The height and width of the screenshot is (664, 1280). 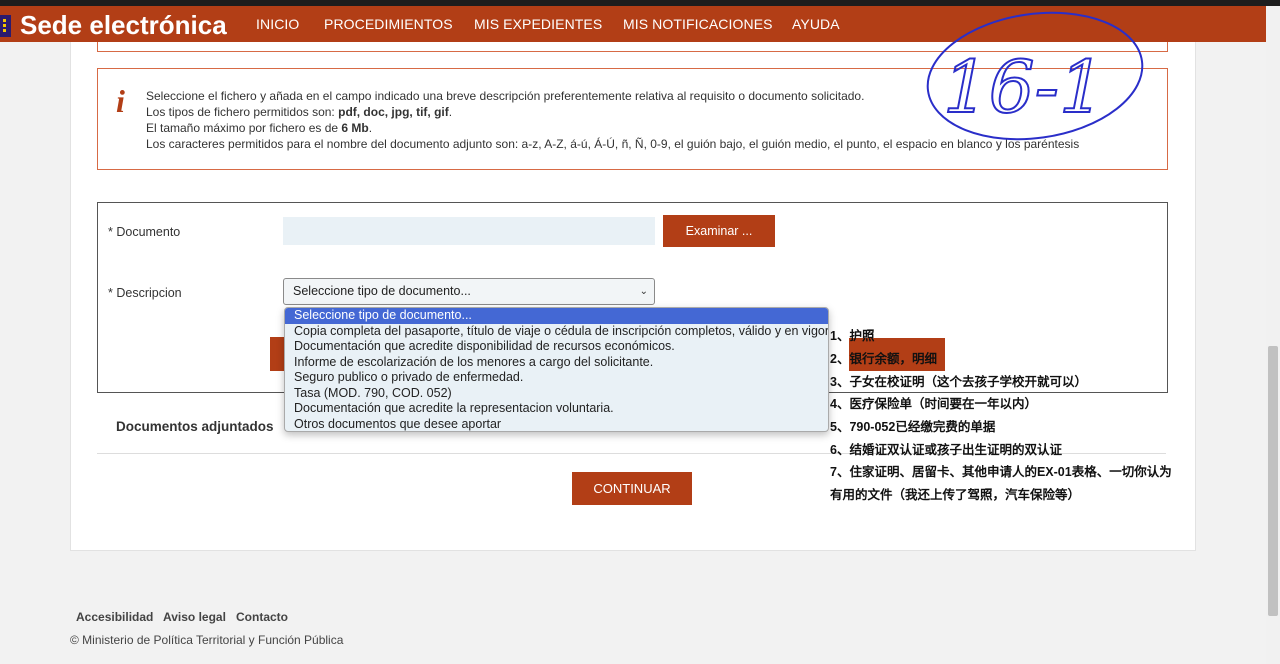 What do you see at coordinates (259, 128) in the screenshot?
I see `info-line-3: El tamaño máximo por fichero es de 6 Mb.` at bounding box center [259, 128].